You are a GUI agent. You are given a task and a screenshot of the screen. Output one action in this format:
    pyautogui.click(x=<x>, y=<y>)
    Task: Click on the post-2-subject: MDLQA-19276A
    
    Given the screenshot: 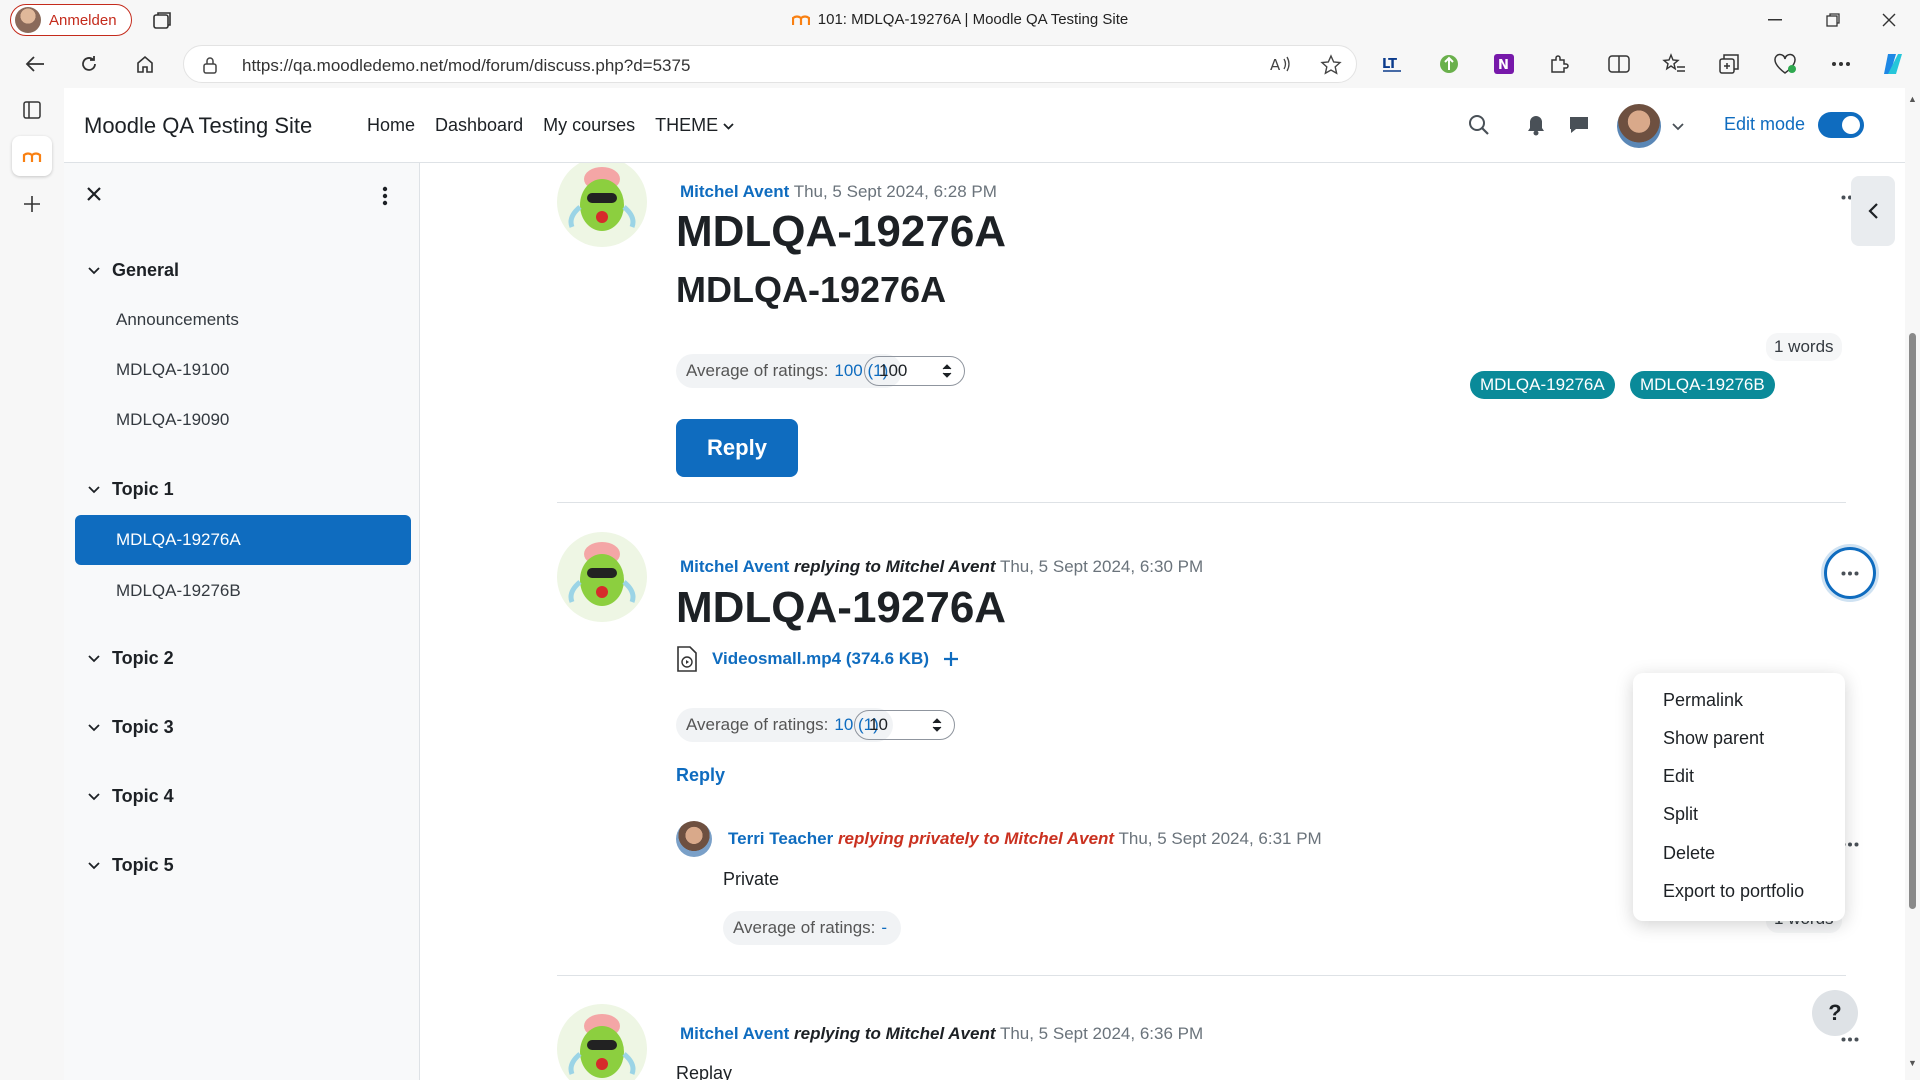 What is the action you would take?
    pyautogui.click(x=841, y=607)
    